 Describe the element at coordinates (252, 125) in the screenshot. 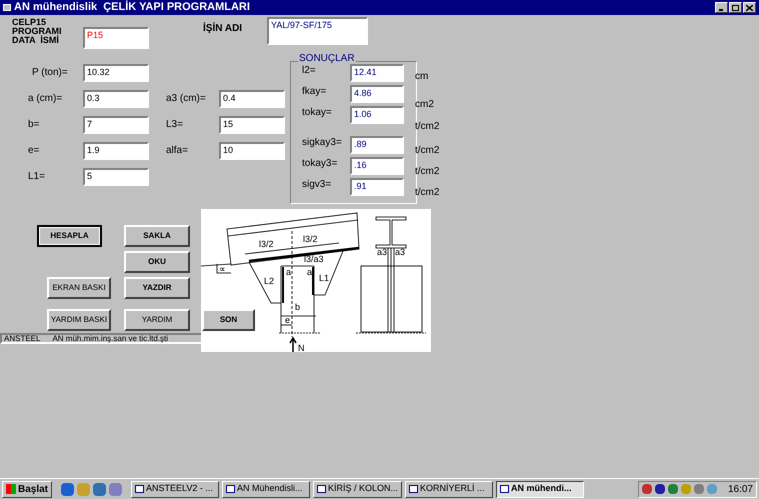

I see `input-field: 15` at that location.